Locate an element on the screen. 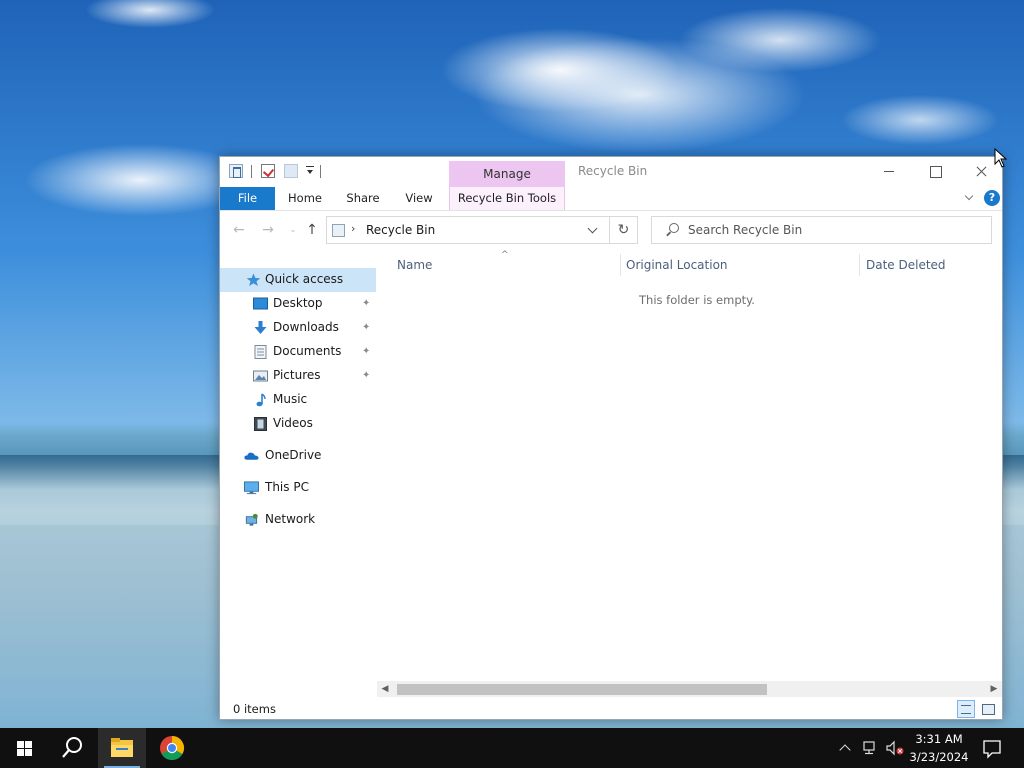 This screenshot has width=1024, height=768. tab-view: View is located at coordinates (419, 198).